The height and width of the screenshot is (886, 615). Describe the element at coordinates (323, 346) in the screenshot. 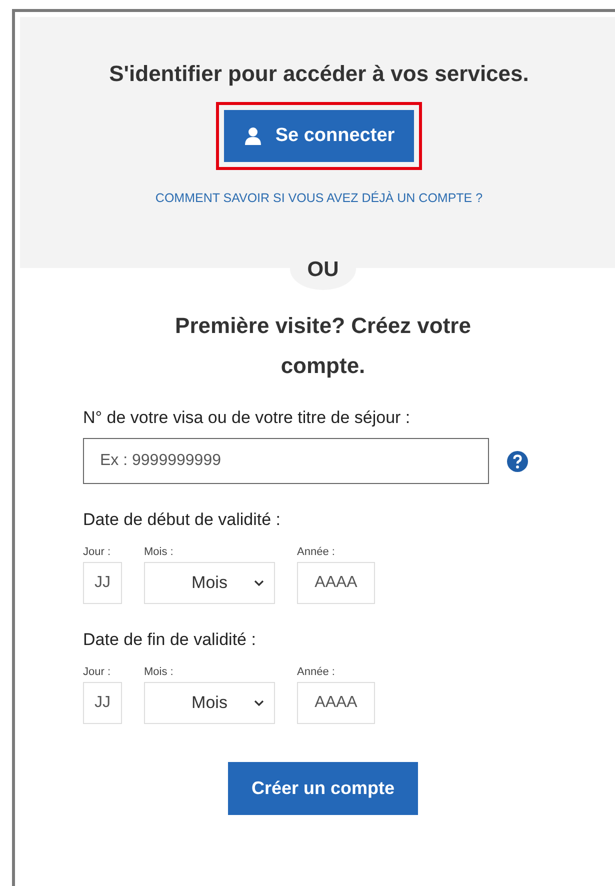

I see `signup-heading: Première visite? Créez votre compte.` at that location.